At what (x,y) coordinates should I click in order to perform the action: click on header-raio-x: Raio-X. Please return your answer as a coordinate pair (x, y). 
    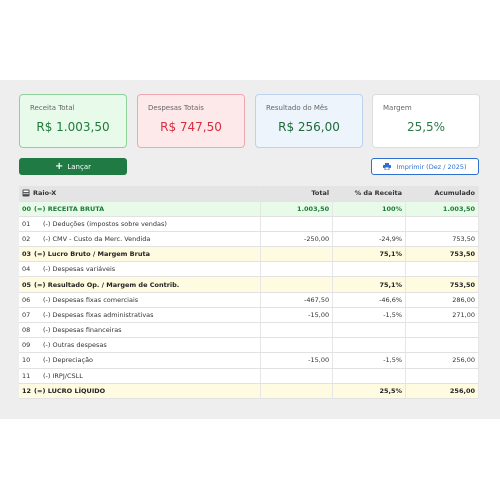
    Looking at the image, I should click on (140, 194).